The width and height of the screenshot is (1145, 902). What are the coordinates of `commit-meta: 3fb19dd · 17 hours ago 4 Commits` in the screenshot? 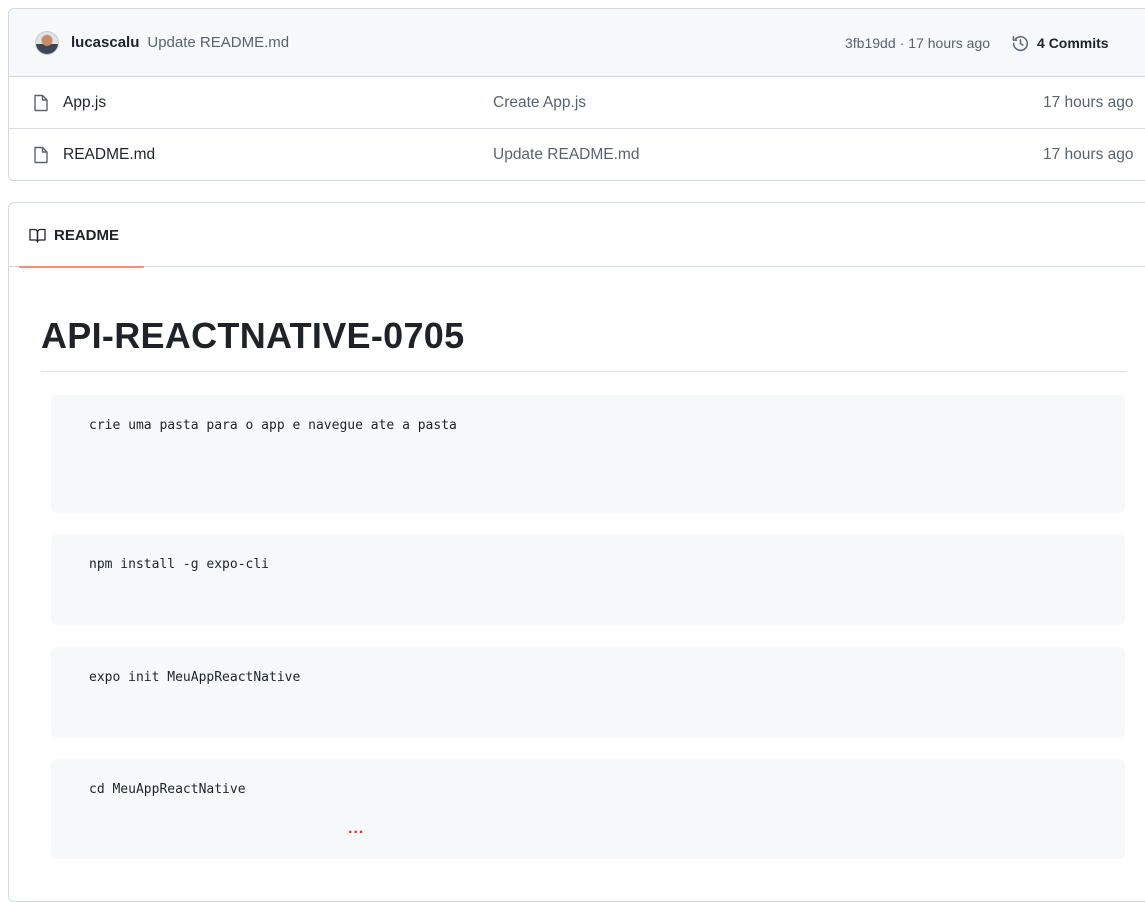 It's located at (977, 43).